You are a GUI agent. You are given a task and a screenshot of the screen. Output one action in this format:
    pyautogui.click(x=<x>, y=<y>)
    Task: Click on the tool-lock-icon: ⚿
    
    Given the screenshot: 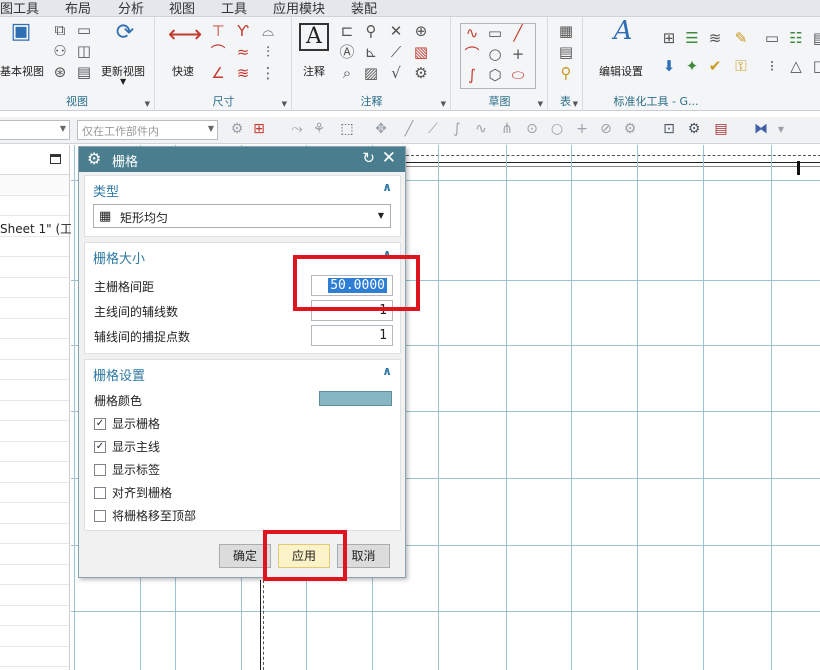 What is the action you would take?
    pyautogui.click(x=741, y=66)
    